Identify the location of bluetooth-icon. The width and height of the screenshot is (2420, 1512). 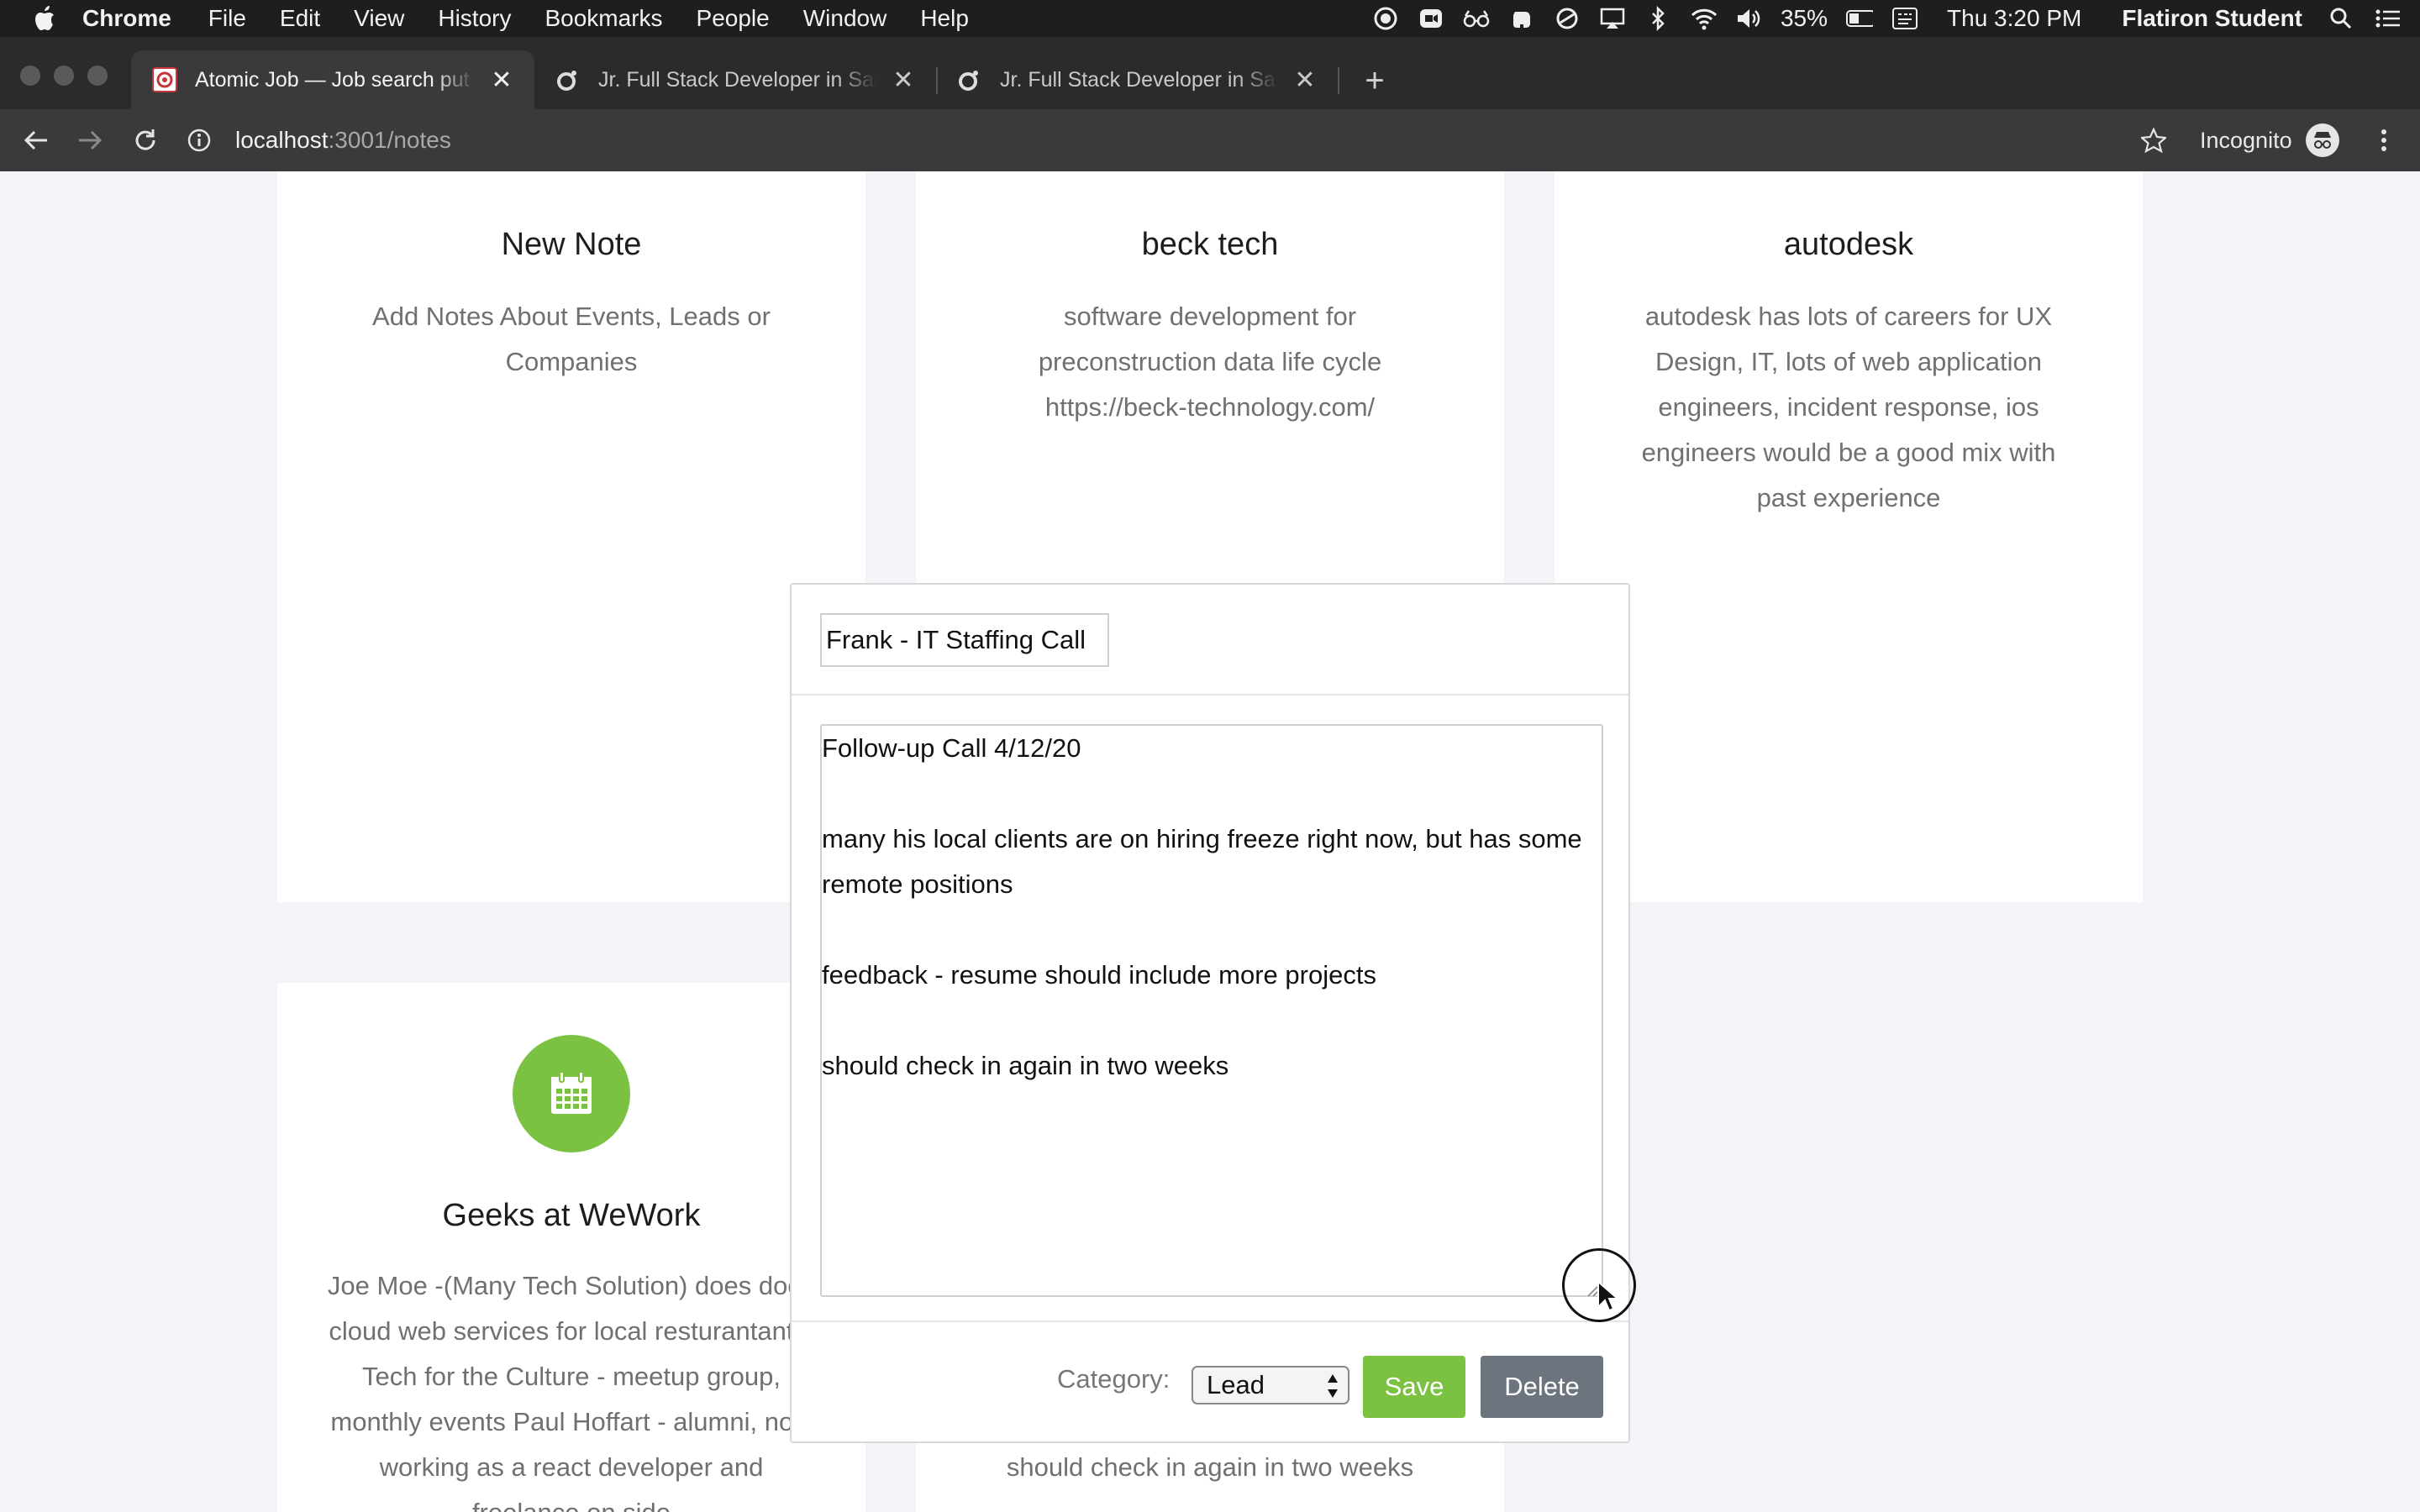
(1657, 18).